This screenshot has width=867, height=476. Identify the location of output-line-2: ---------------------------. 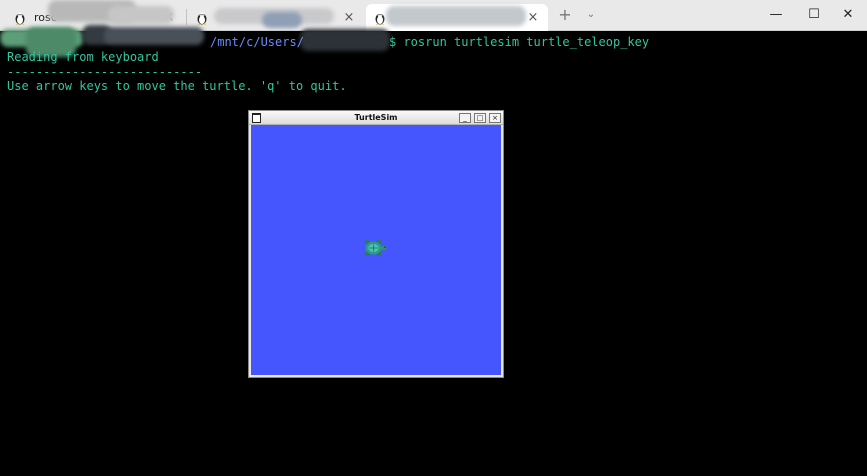
(105, 72).